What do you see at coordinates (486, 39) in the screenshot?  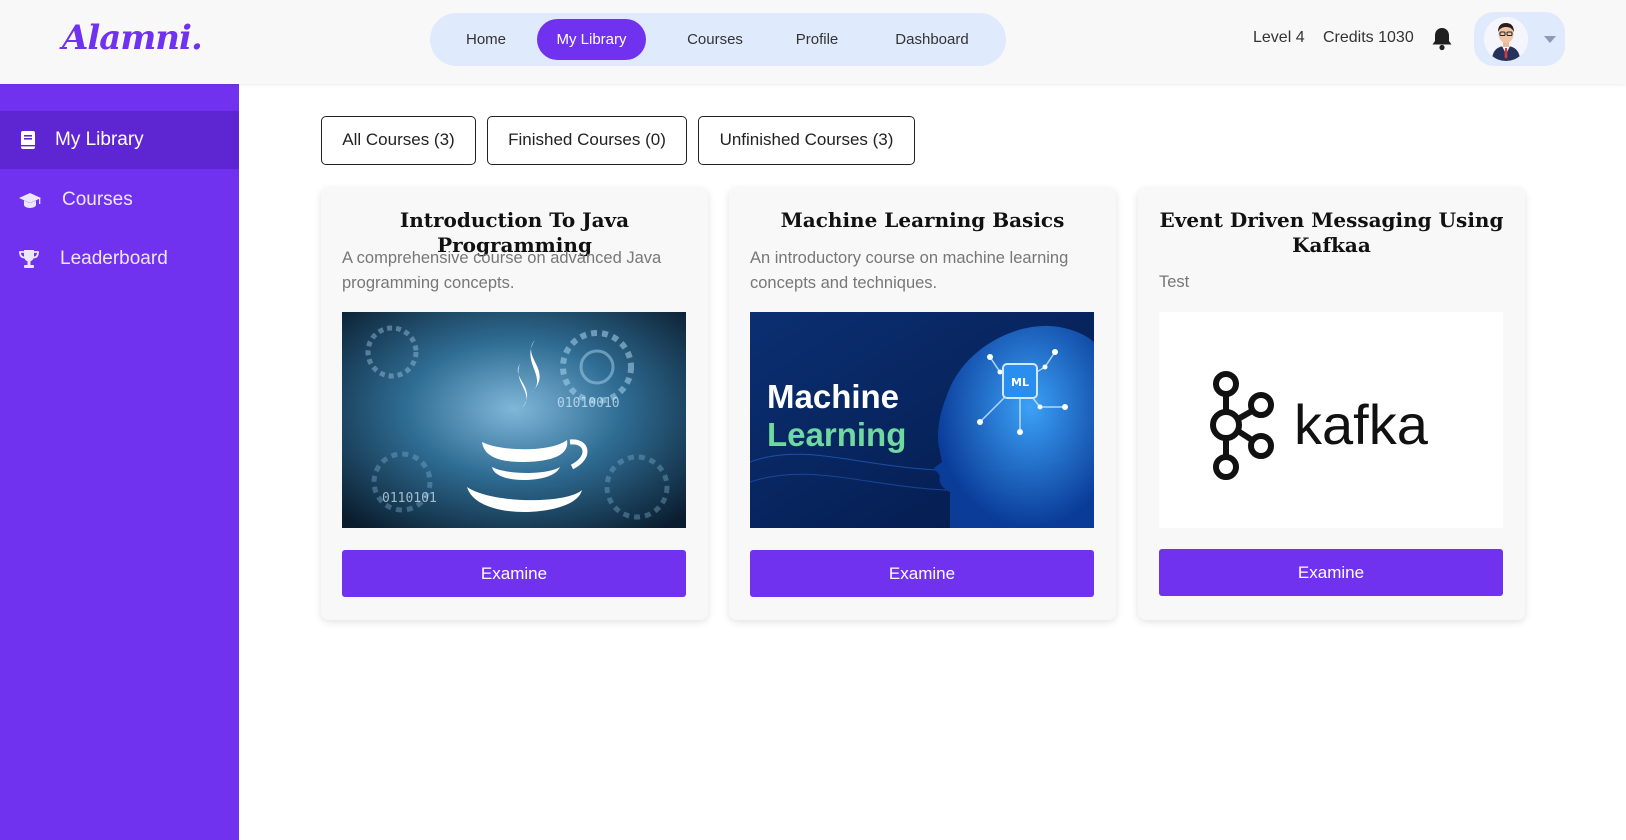 I see `nav-home: Home` at bounding box center [486, 39].